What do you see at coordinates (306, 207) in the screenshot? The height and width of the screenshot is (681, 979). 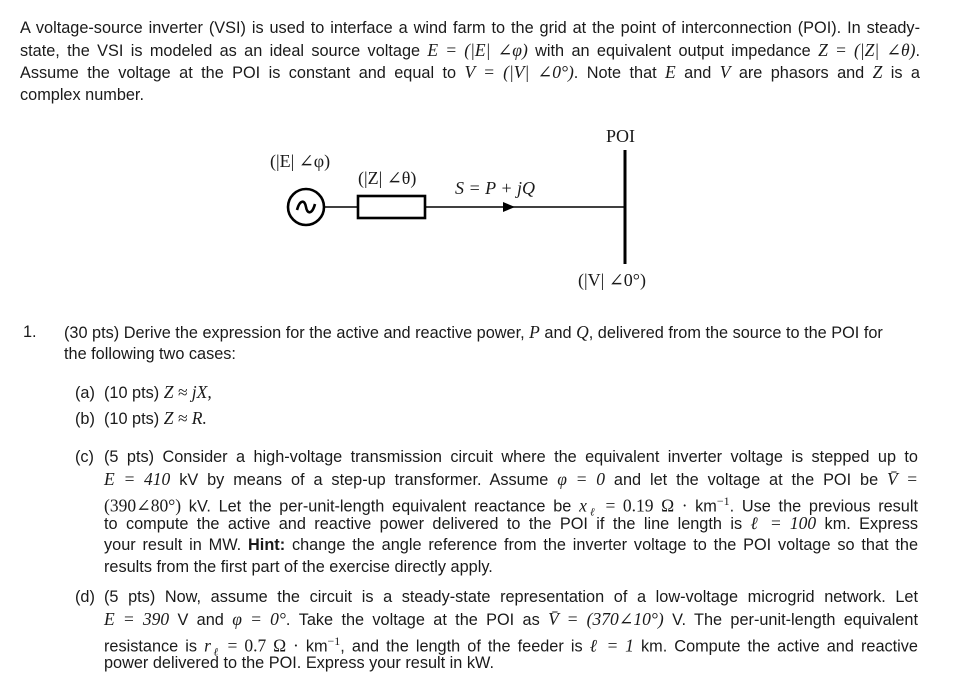 I see `sine-wave-icon` at bounding box center [306, 207].